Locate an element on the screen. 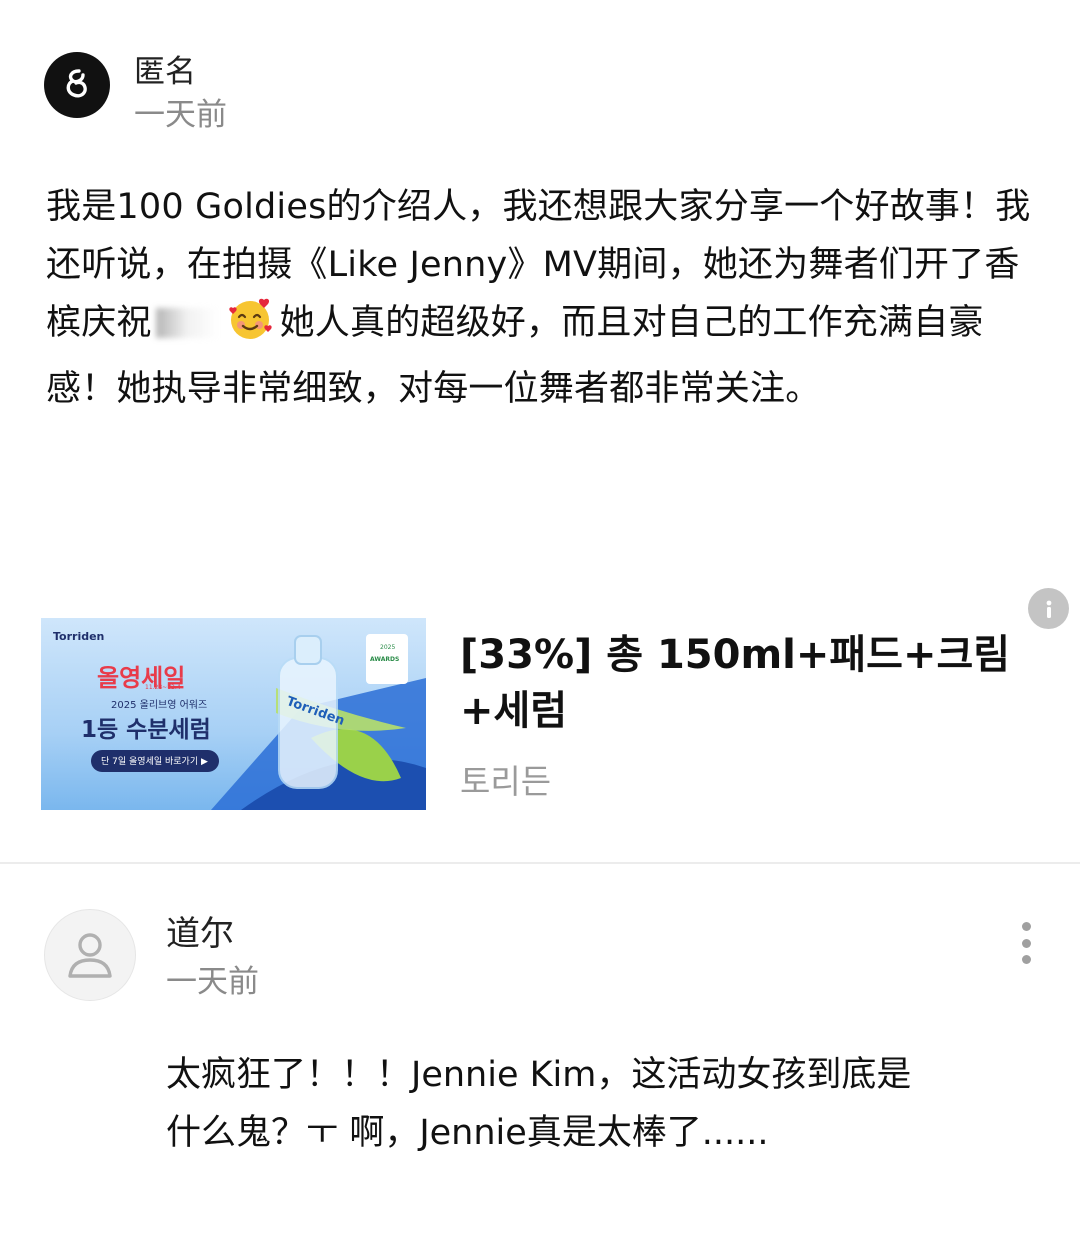 The height and width of the screenshot is (1259, 1080). blurred-region is located at coordinates (186, 323).